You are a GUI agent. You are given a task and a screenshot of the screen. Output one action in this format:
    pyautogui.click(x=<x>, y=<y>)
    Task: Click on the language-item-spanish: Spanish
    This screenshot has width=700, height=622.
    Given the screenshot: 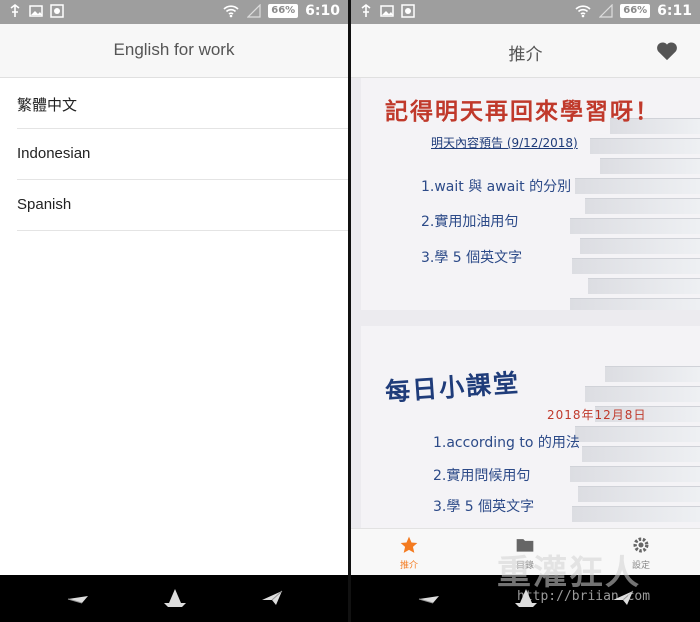 What is the action you would take?
    pyautogui.click(x=182, y=205)
    